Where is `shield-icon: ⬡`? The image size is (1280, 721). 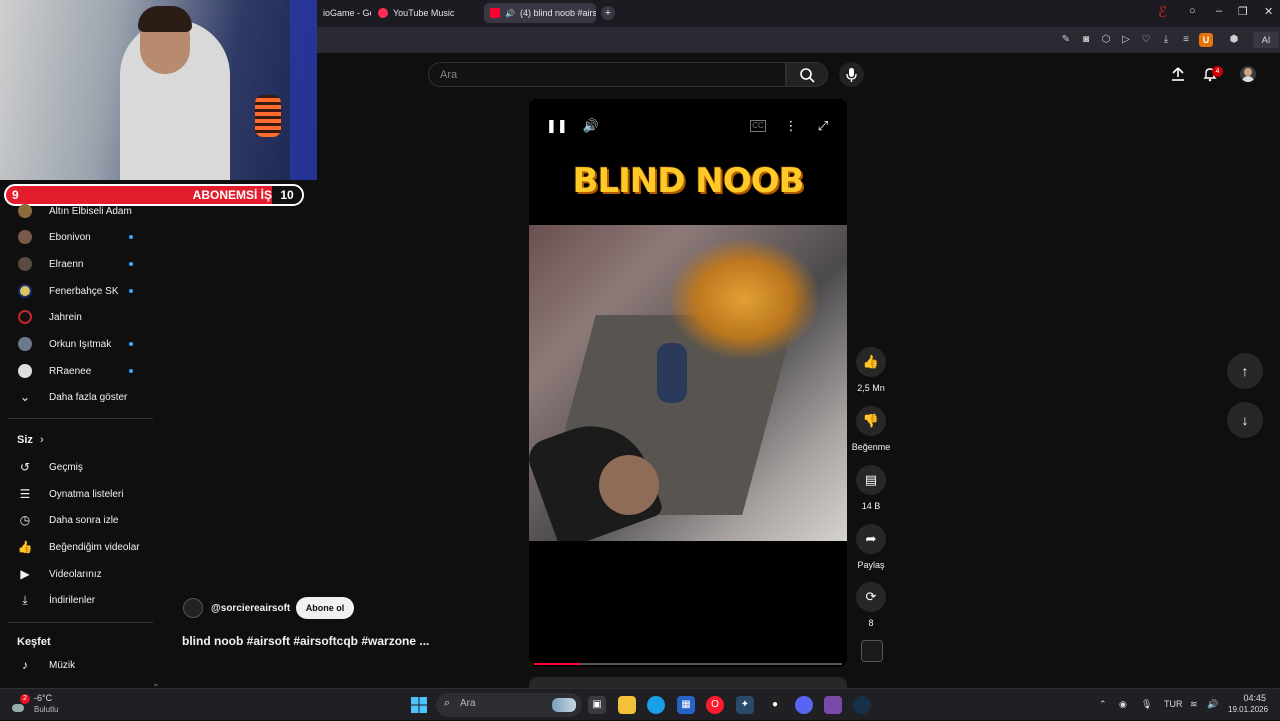
shield-icon: ⬡ is located at coordinates (1106, 40).